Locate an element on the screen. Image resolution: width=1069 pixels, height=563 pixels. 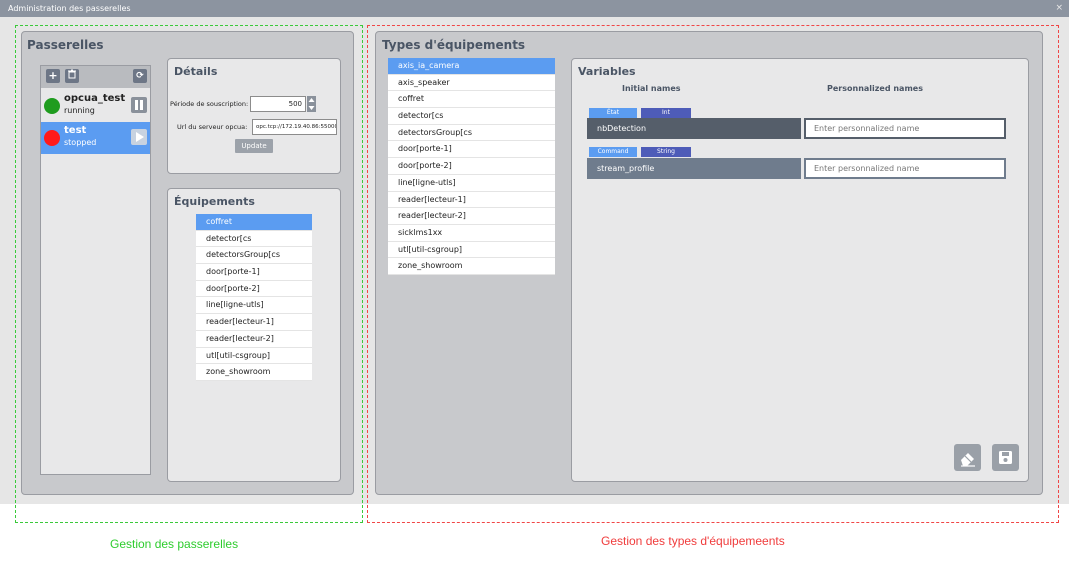
window-title: Administration des passerelles is located at coordinates (69, 8).